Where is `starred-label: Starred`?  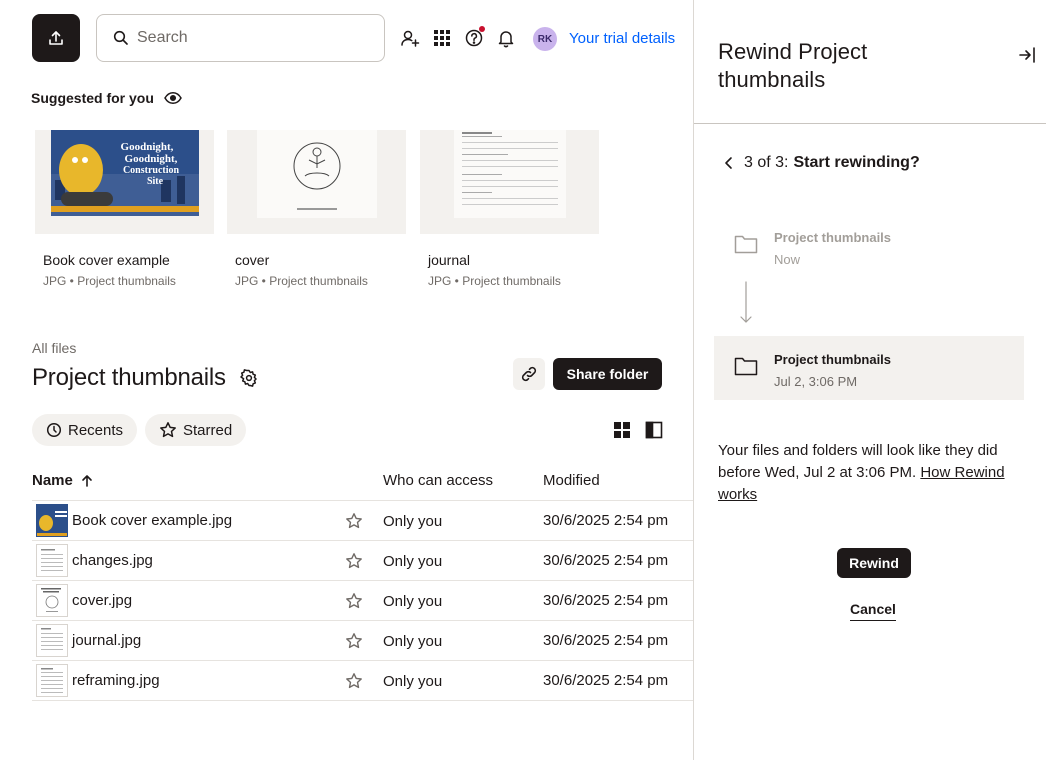 starred-label: Starred is located at coordinates (208, 430).